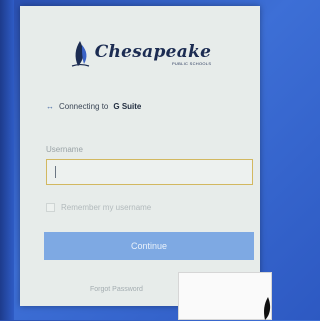 Image resolution: width=320 pixels, height=321 pixels. I want to click on overlay-window, so click(225, 296).